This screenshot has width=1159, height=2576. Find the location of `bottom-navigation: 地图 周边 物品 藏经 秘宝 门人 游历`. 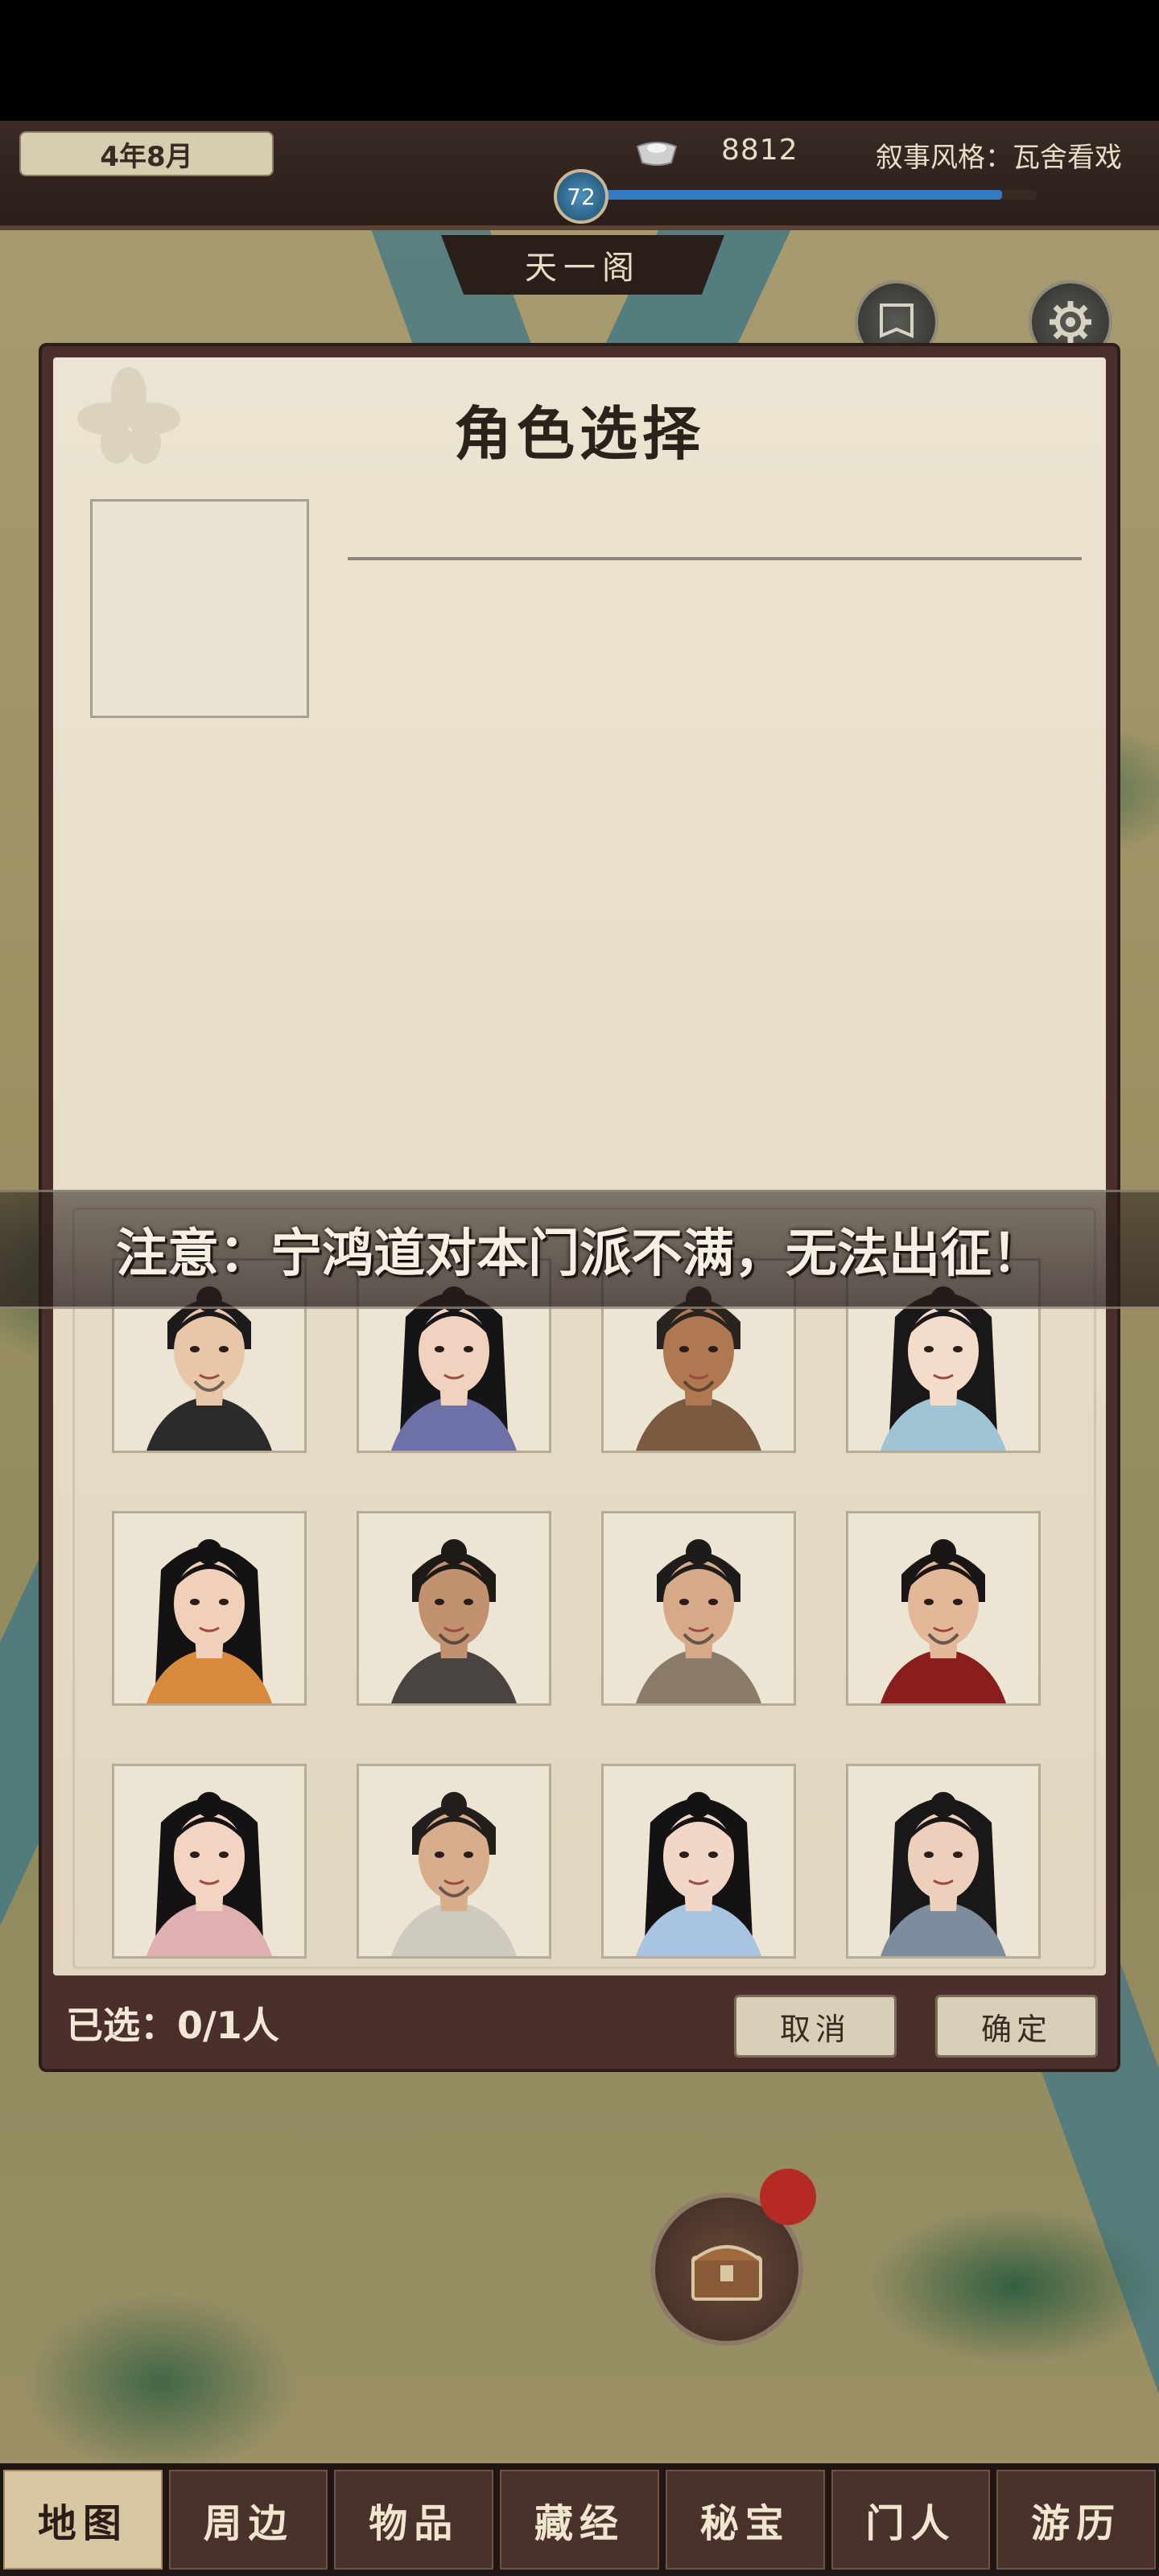

bottom-navigation: 地图 周边 物品 藏经 秘宝 门人 游历 is located at coordinates (579, 2519).